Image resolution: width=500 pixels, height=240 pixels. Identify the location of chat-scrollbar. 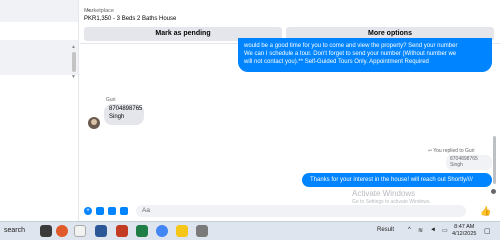
(494, 160).